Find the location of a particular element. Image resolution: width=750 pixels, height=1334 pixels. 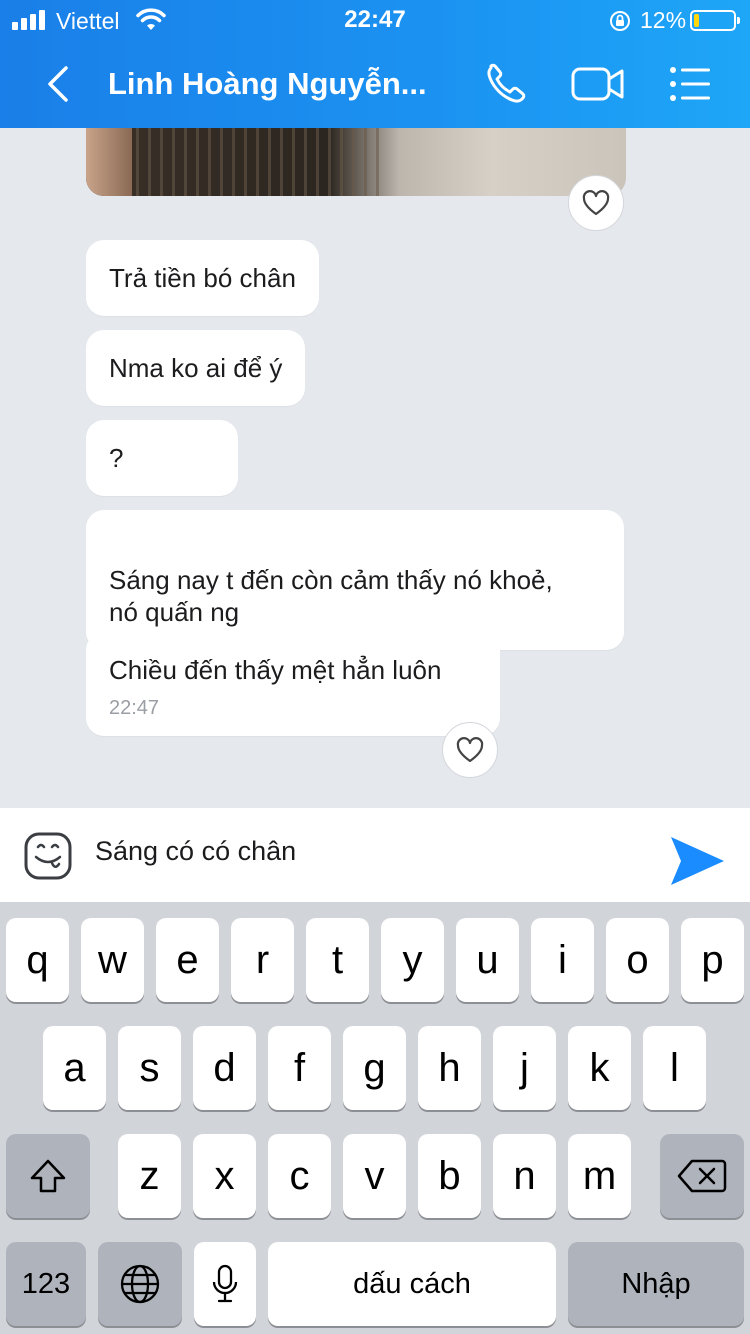

key-y: y is located at coordinates (412, 960).